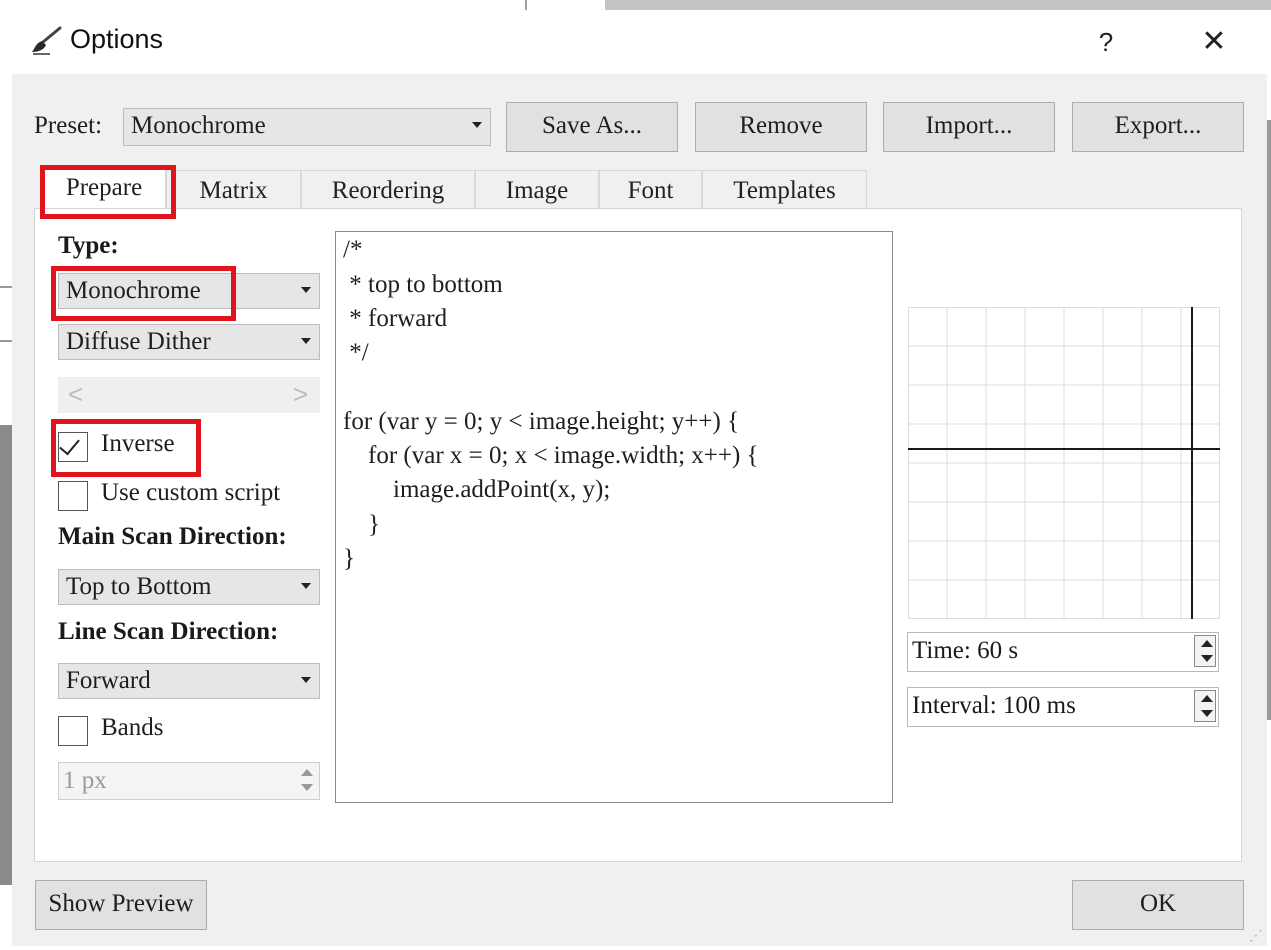  I want to click on background-window-strip, so click(938, 5).